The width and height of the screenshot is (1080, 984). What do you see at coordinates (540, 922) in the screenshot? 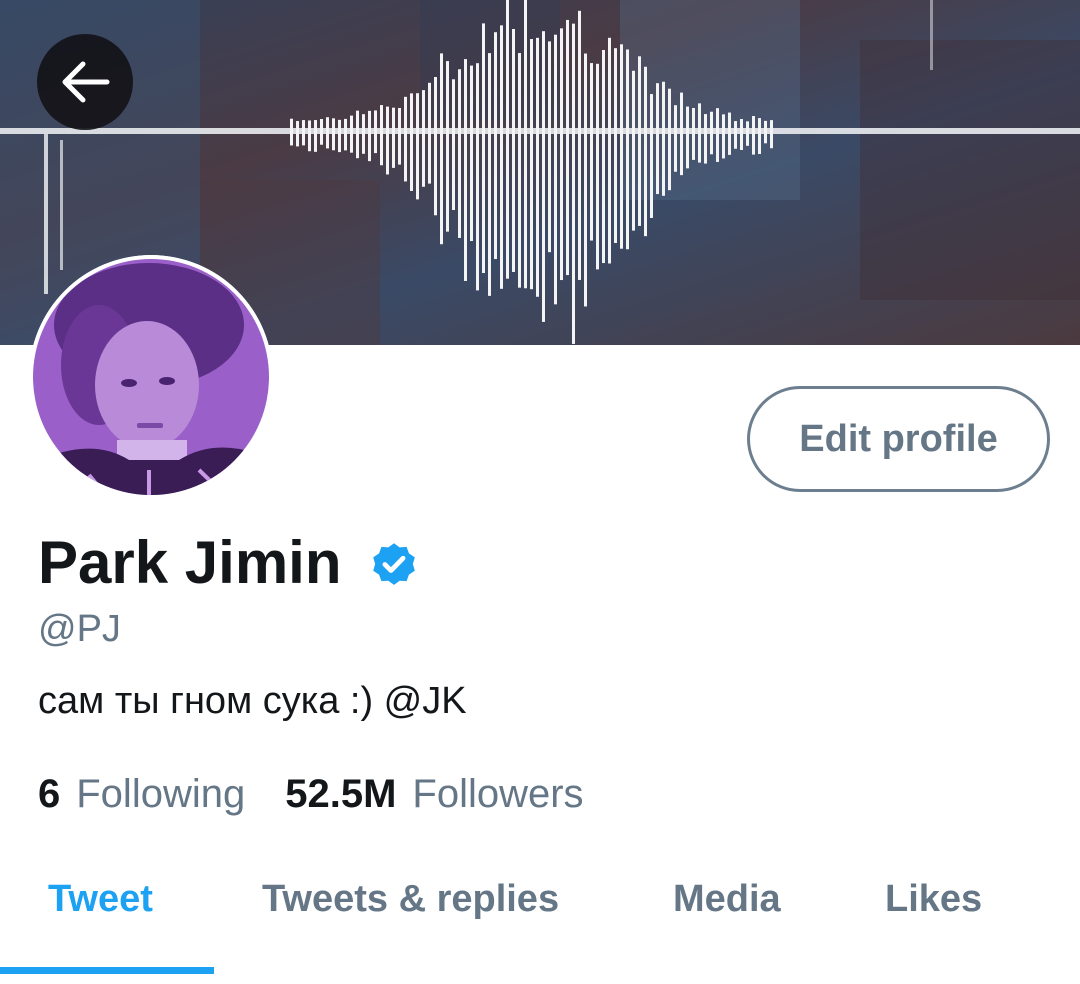
I see `profile-tabs: Tweet Tweets & replies Media Likes` at bounding box center [540, 922].